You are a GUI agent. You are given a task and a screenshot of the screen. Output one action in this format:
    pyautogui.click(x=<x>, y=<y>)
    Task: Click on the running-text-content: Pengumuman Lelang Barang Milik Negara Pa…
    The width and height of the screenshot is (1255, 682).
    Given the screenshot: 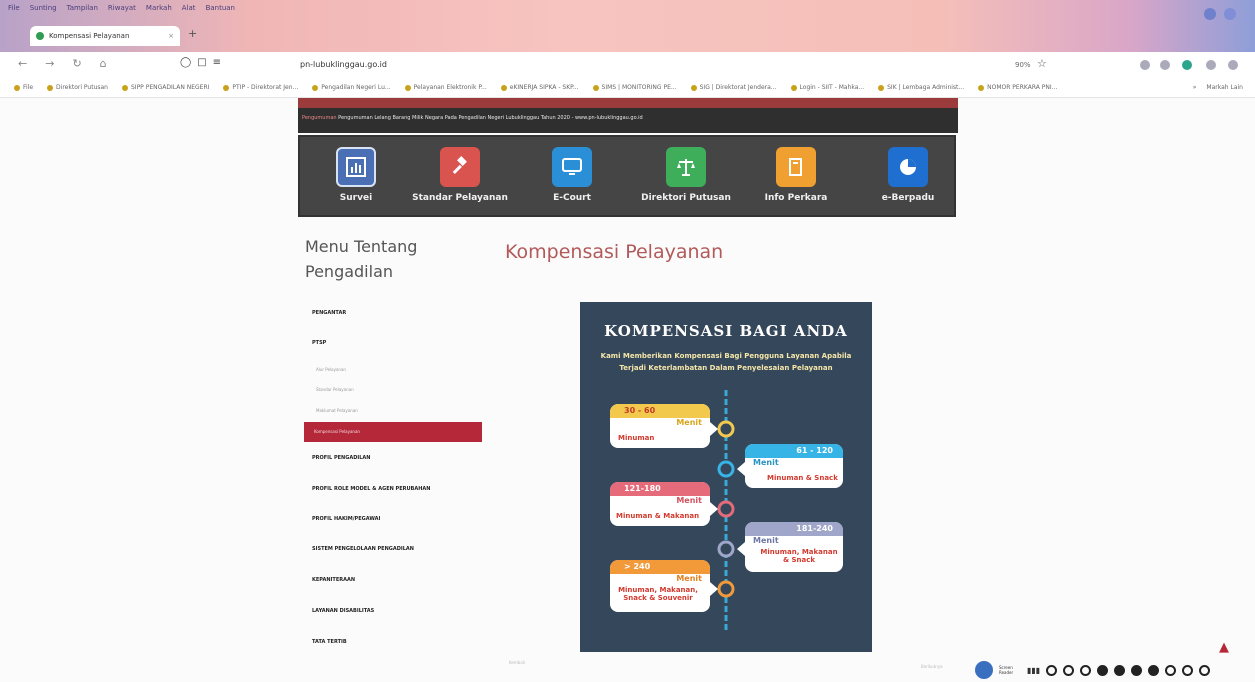 What is the action you would take?
    pyautogui.click(x=490, y=118)
    